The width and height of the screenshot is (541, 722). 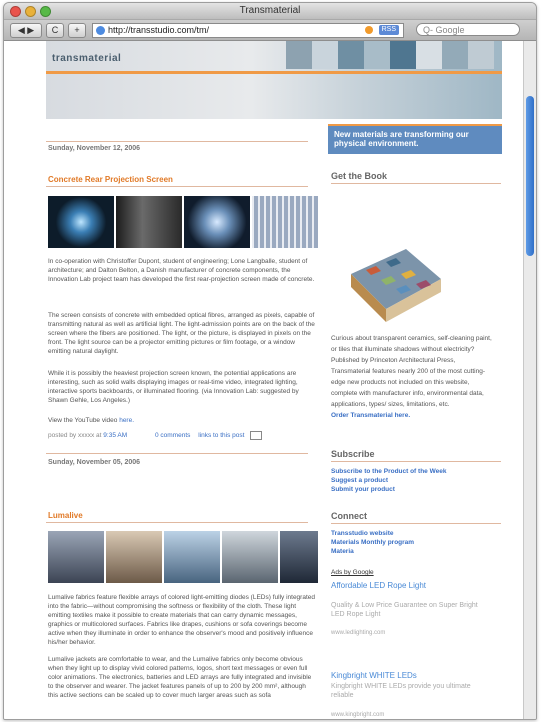 What do you see at coordinates (417, 415) in the screenshot?
I see `order-book-link: Order Transmaterial here.` at bounding box center [417, 415].